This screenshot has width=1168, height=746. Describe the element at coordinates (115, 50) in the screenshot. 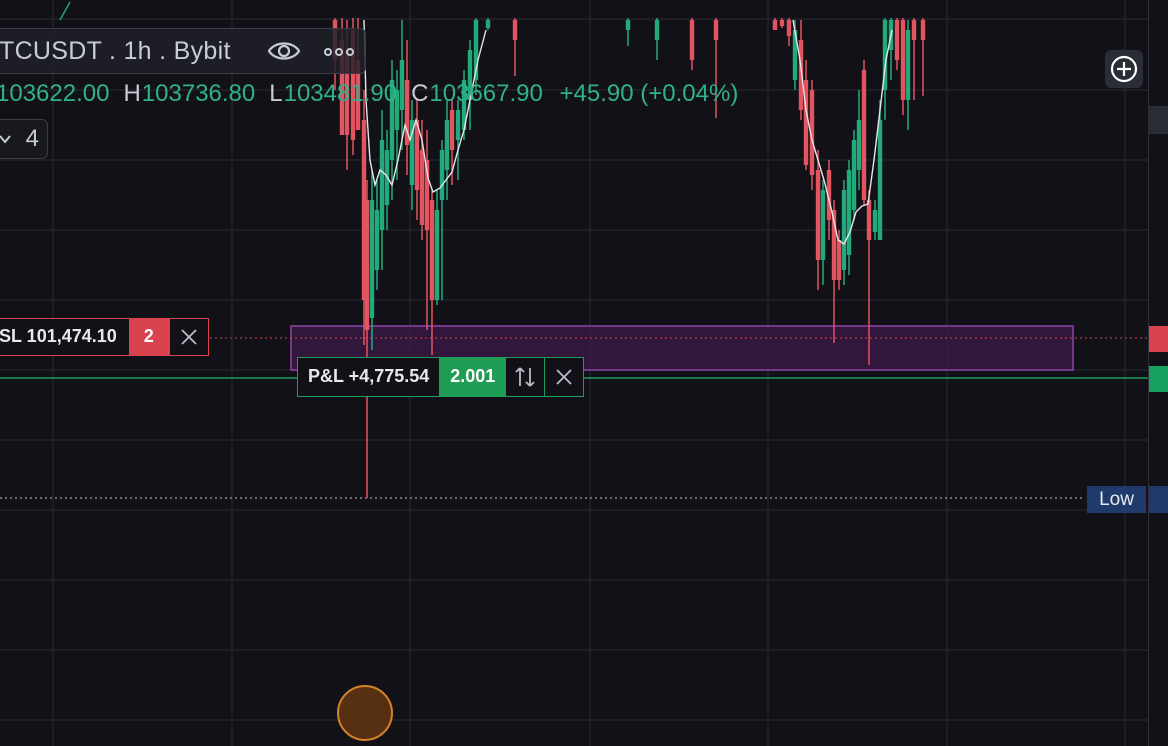

I see `symbol-title: TCUSDT . 1h . Bybit` at that location.